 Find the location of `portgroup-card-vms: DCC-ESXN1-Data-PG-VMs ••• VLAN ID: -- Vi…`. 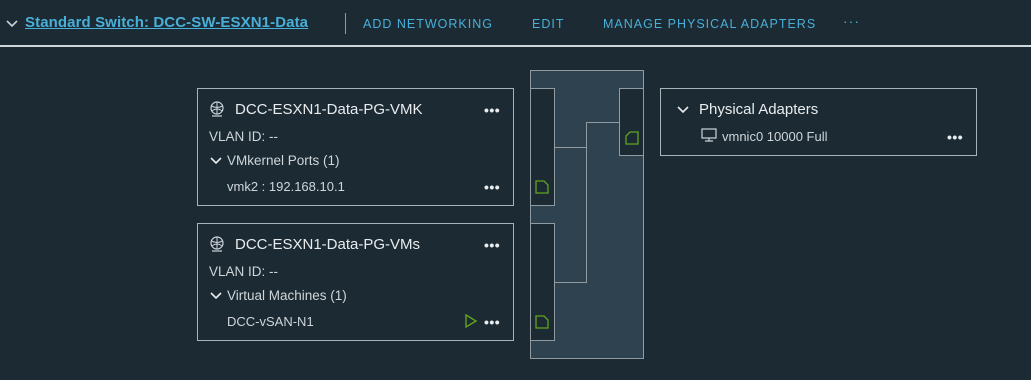

portgroup-card-vms: DCC-ESXN1-Data-PG-VMs ••• VLAN ID: -- Vi… is located at coordinates (355, 282).